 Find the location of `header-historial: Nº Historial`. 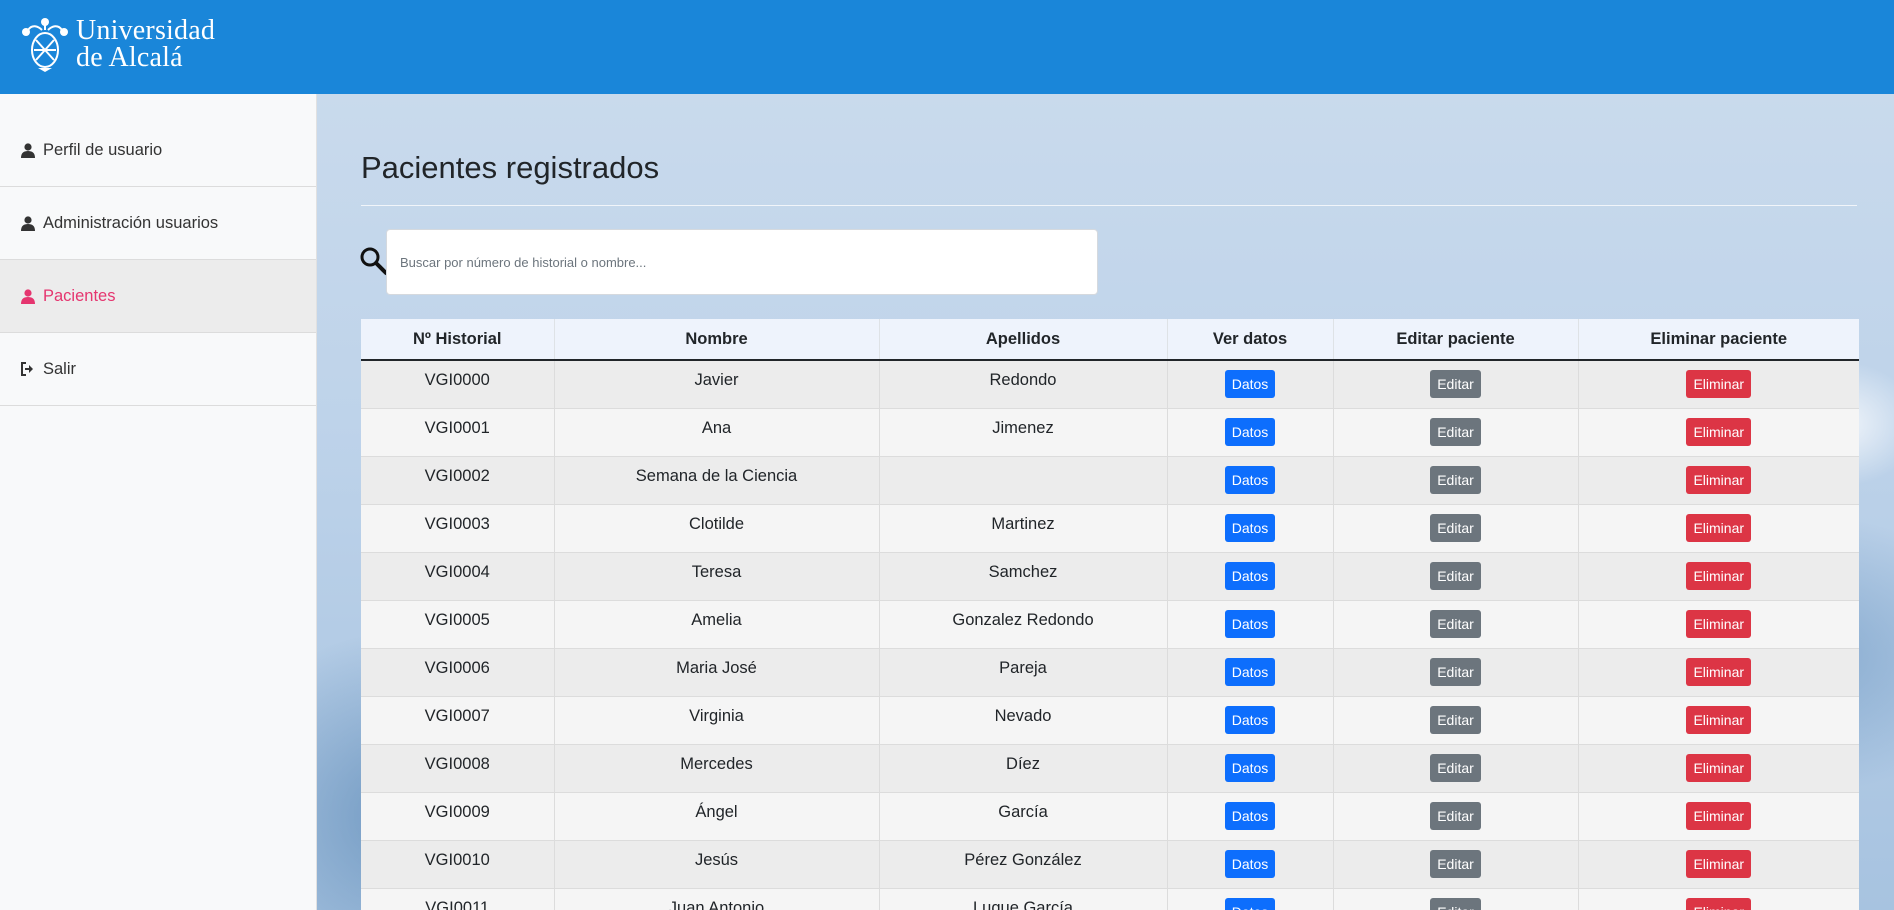

header-historial: Nº Historial is located at coordinates (457, 340).